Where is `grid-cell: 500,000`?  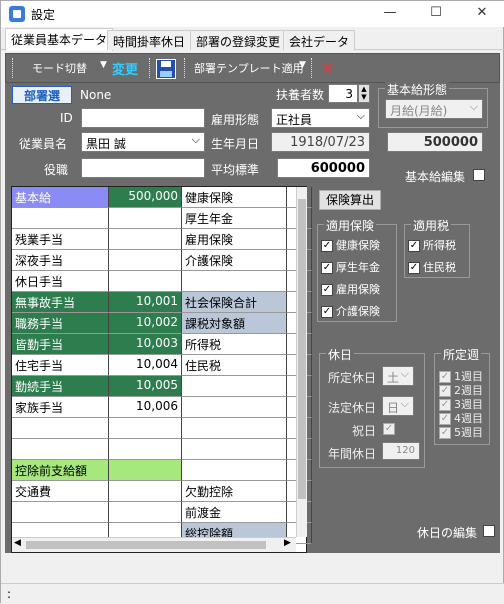 grid-cell: 500,000 is located at coordinates (145, 197).